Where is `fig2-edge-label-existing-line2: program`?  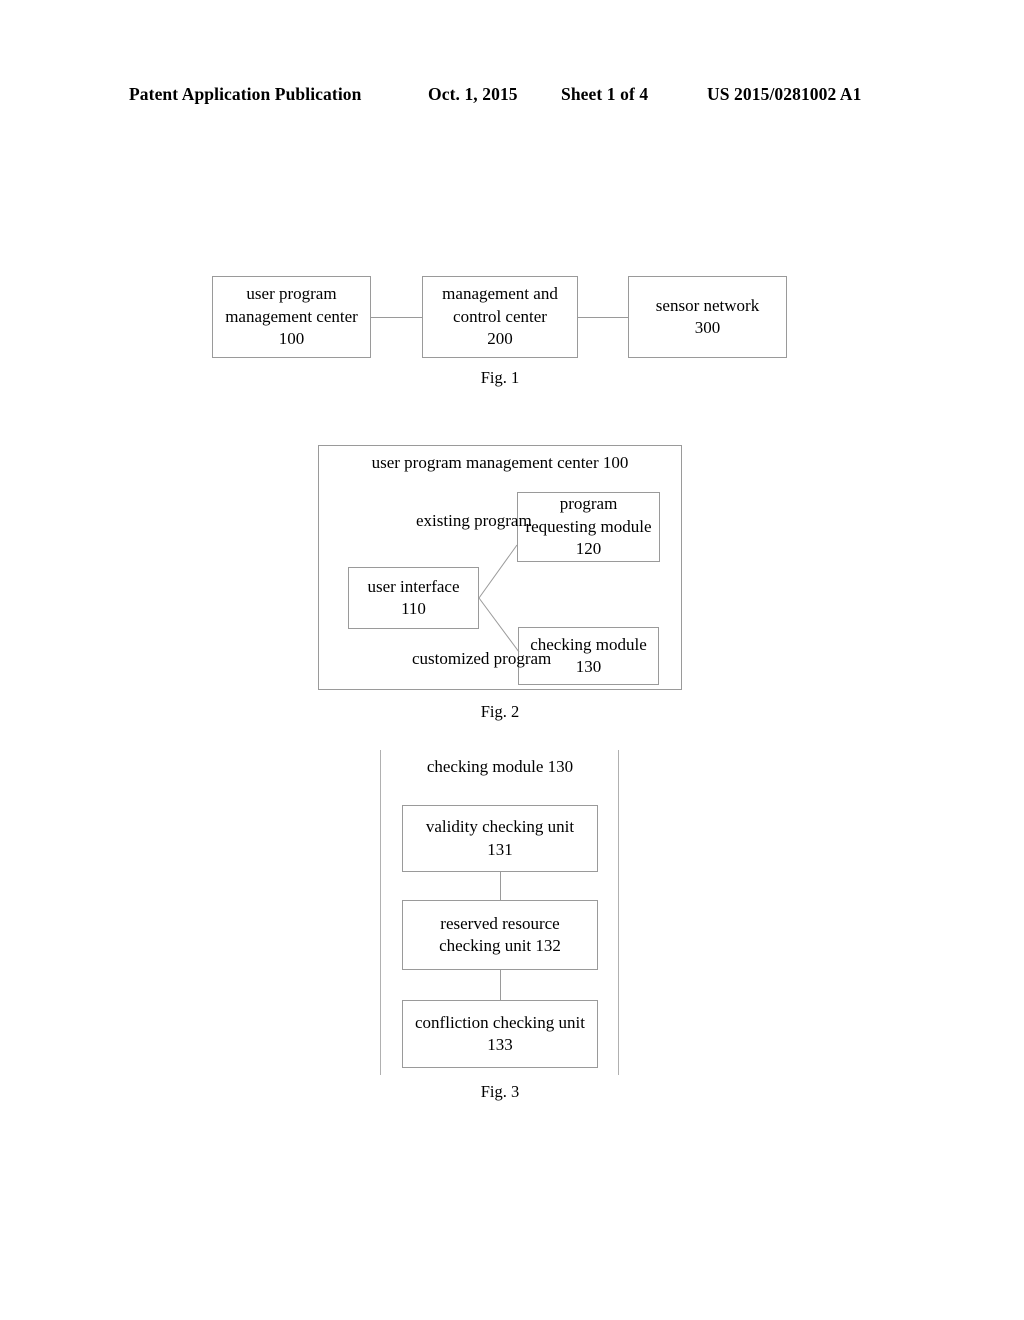 fig2-edge-label-existing-line2: program is located at coordinates (503, 520).